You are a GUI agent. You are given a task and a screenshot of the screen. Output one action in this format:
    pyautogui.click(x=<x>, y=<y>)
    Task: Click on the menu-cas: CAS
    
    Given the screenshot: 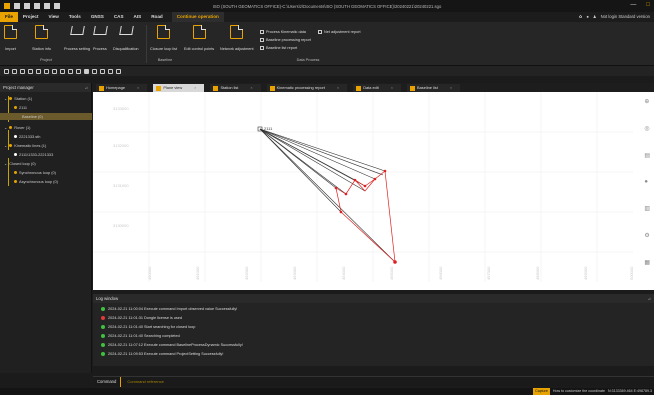 What is the action you would take?
    pyautogui.click(x=119, y=17)
    